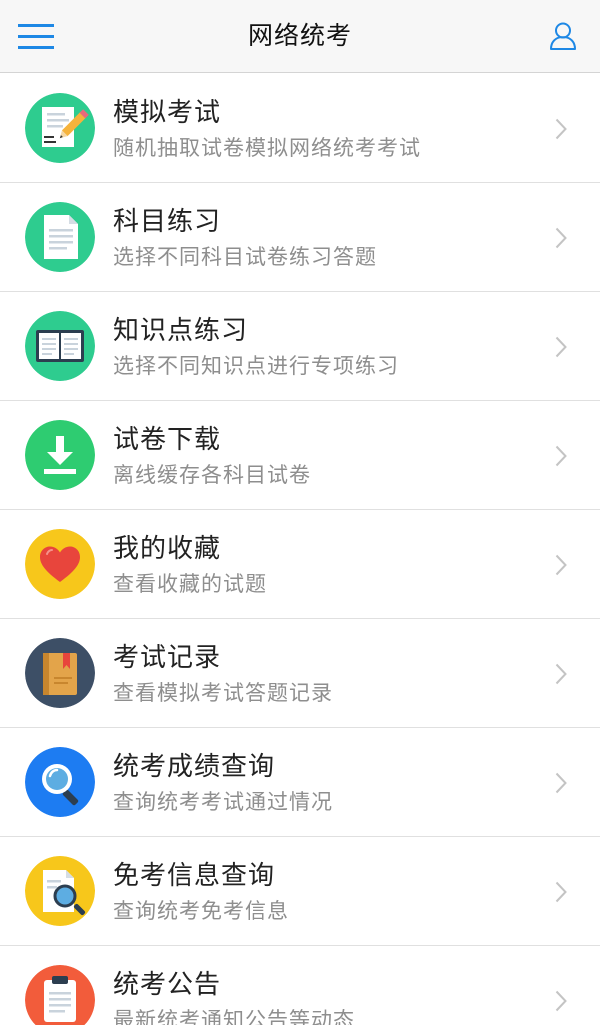 The width and height of the screenshot is (600, 1025). Describe the element at coordinates (201, 911) in the screenshot. I see `menu-item-subtitle: 查询统考免考信息` at that location.